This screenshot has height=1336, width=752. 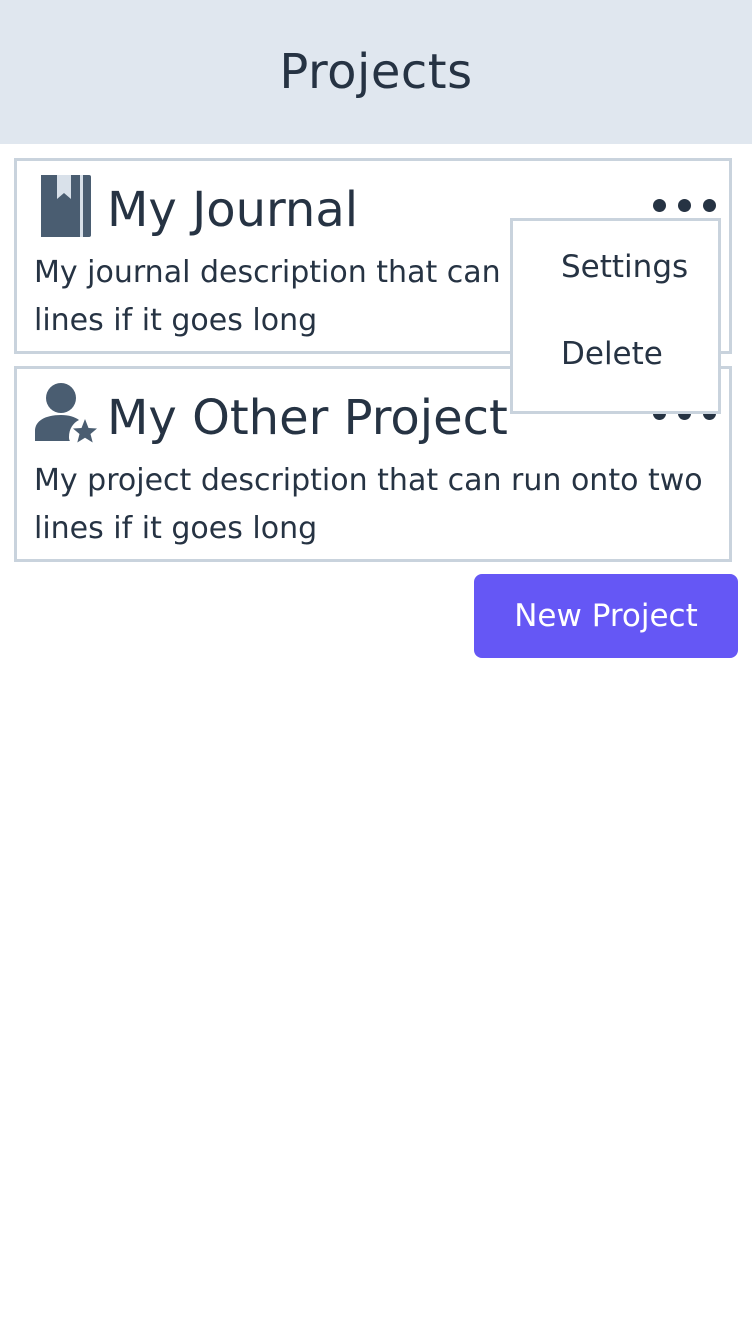 What do you see at coordinates (624, 267) in the screenshot?
I see `menu-item-settings: Settings` at bounding box center [624, 267].